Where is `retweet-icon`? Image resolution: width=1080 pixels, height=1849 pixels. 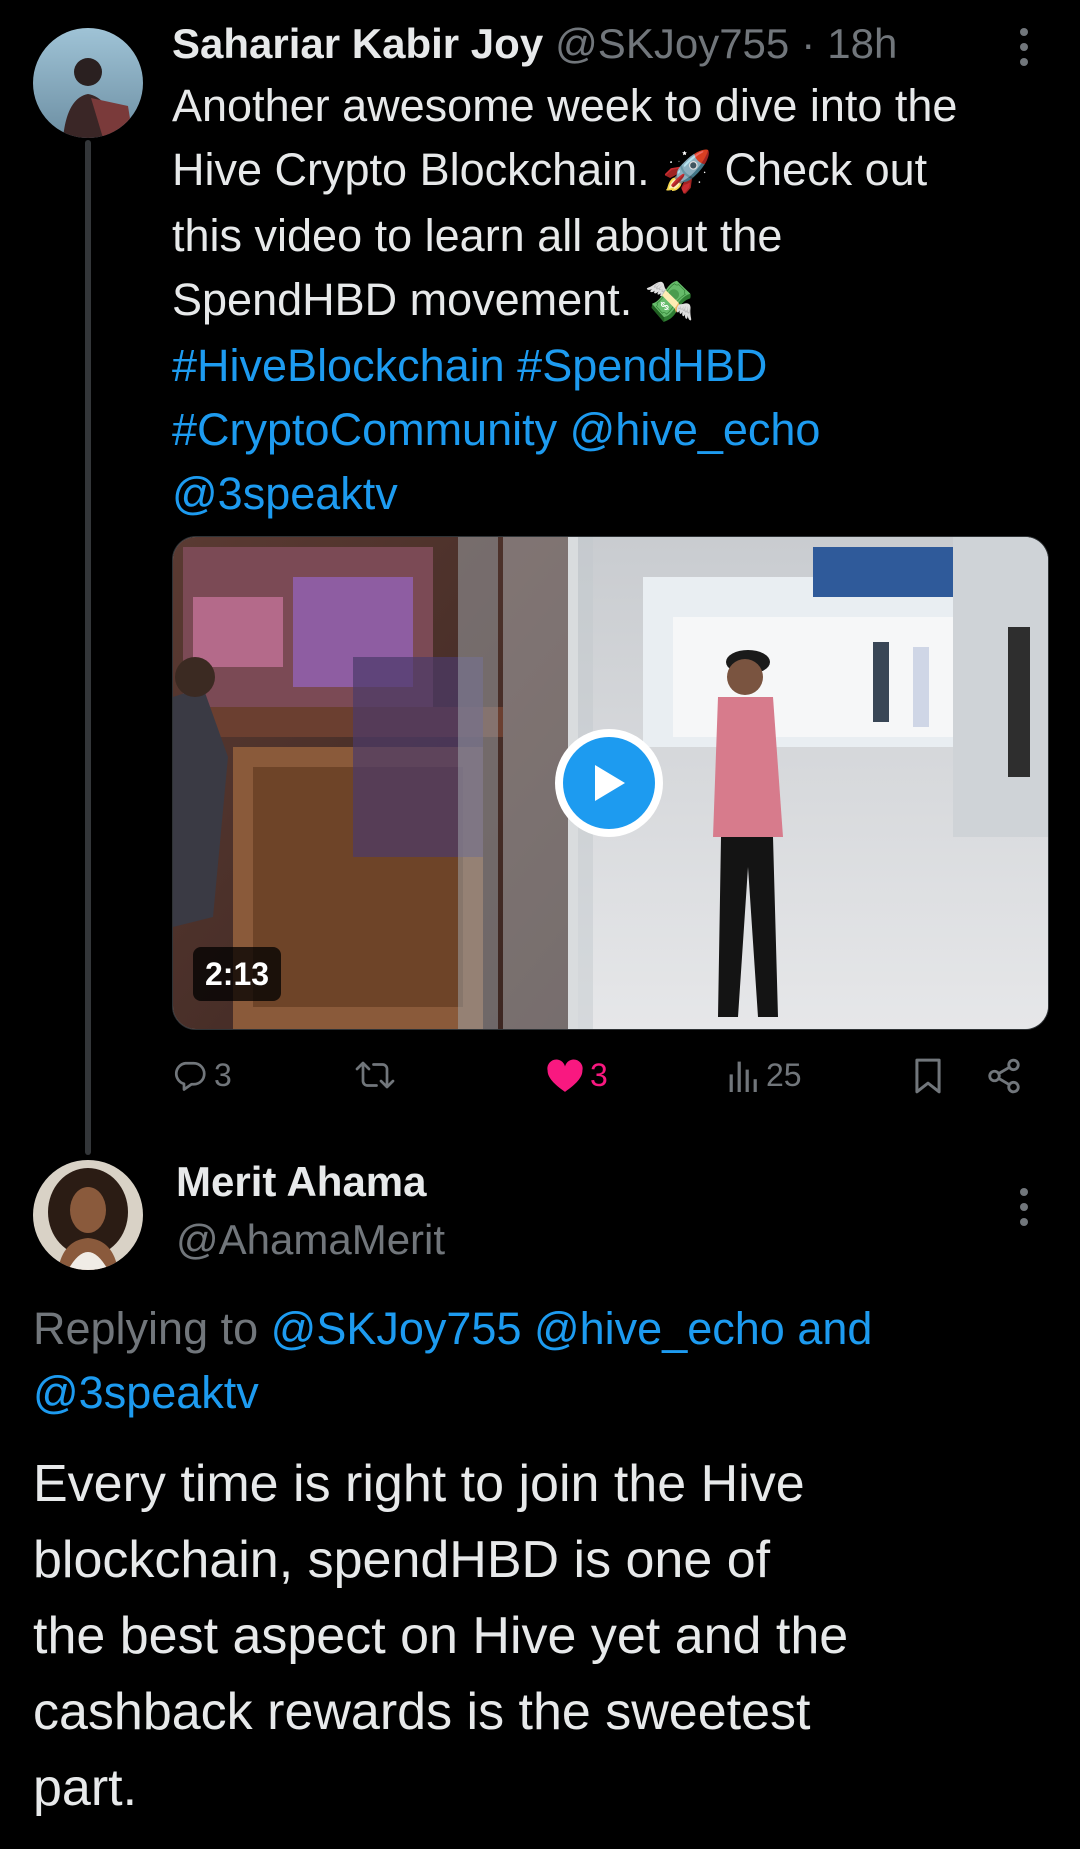
retweet-icon is located at coordinates (375, 1075).